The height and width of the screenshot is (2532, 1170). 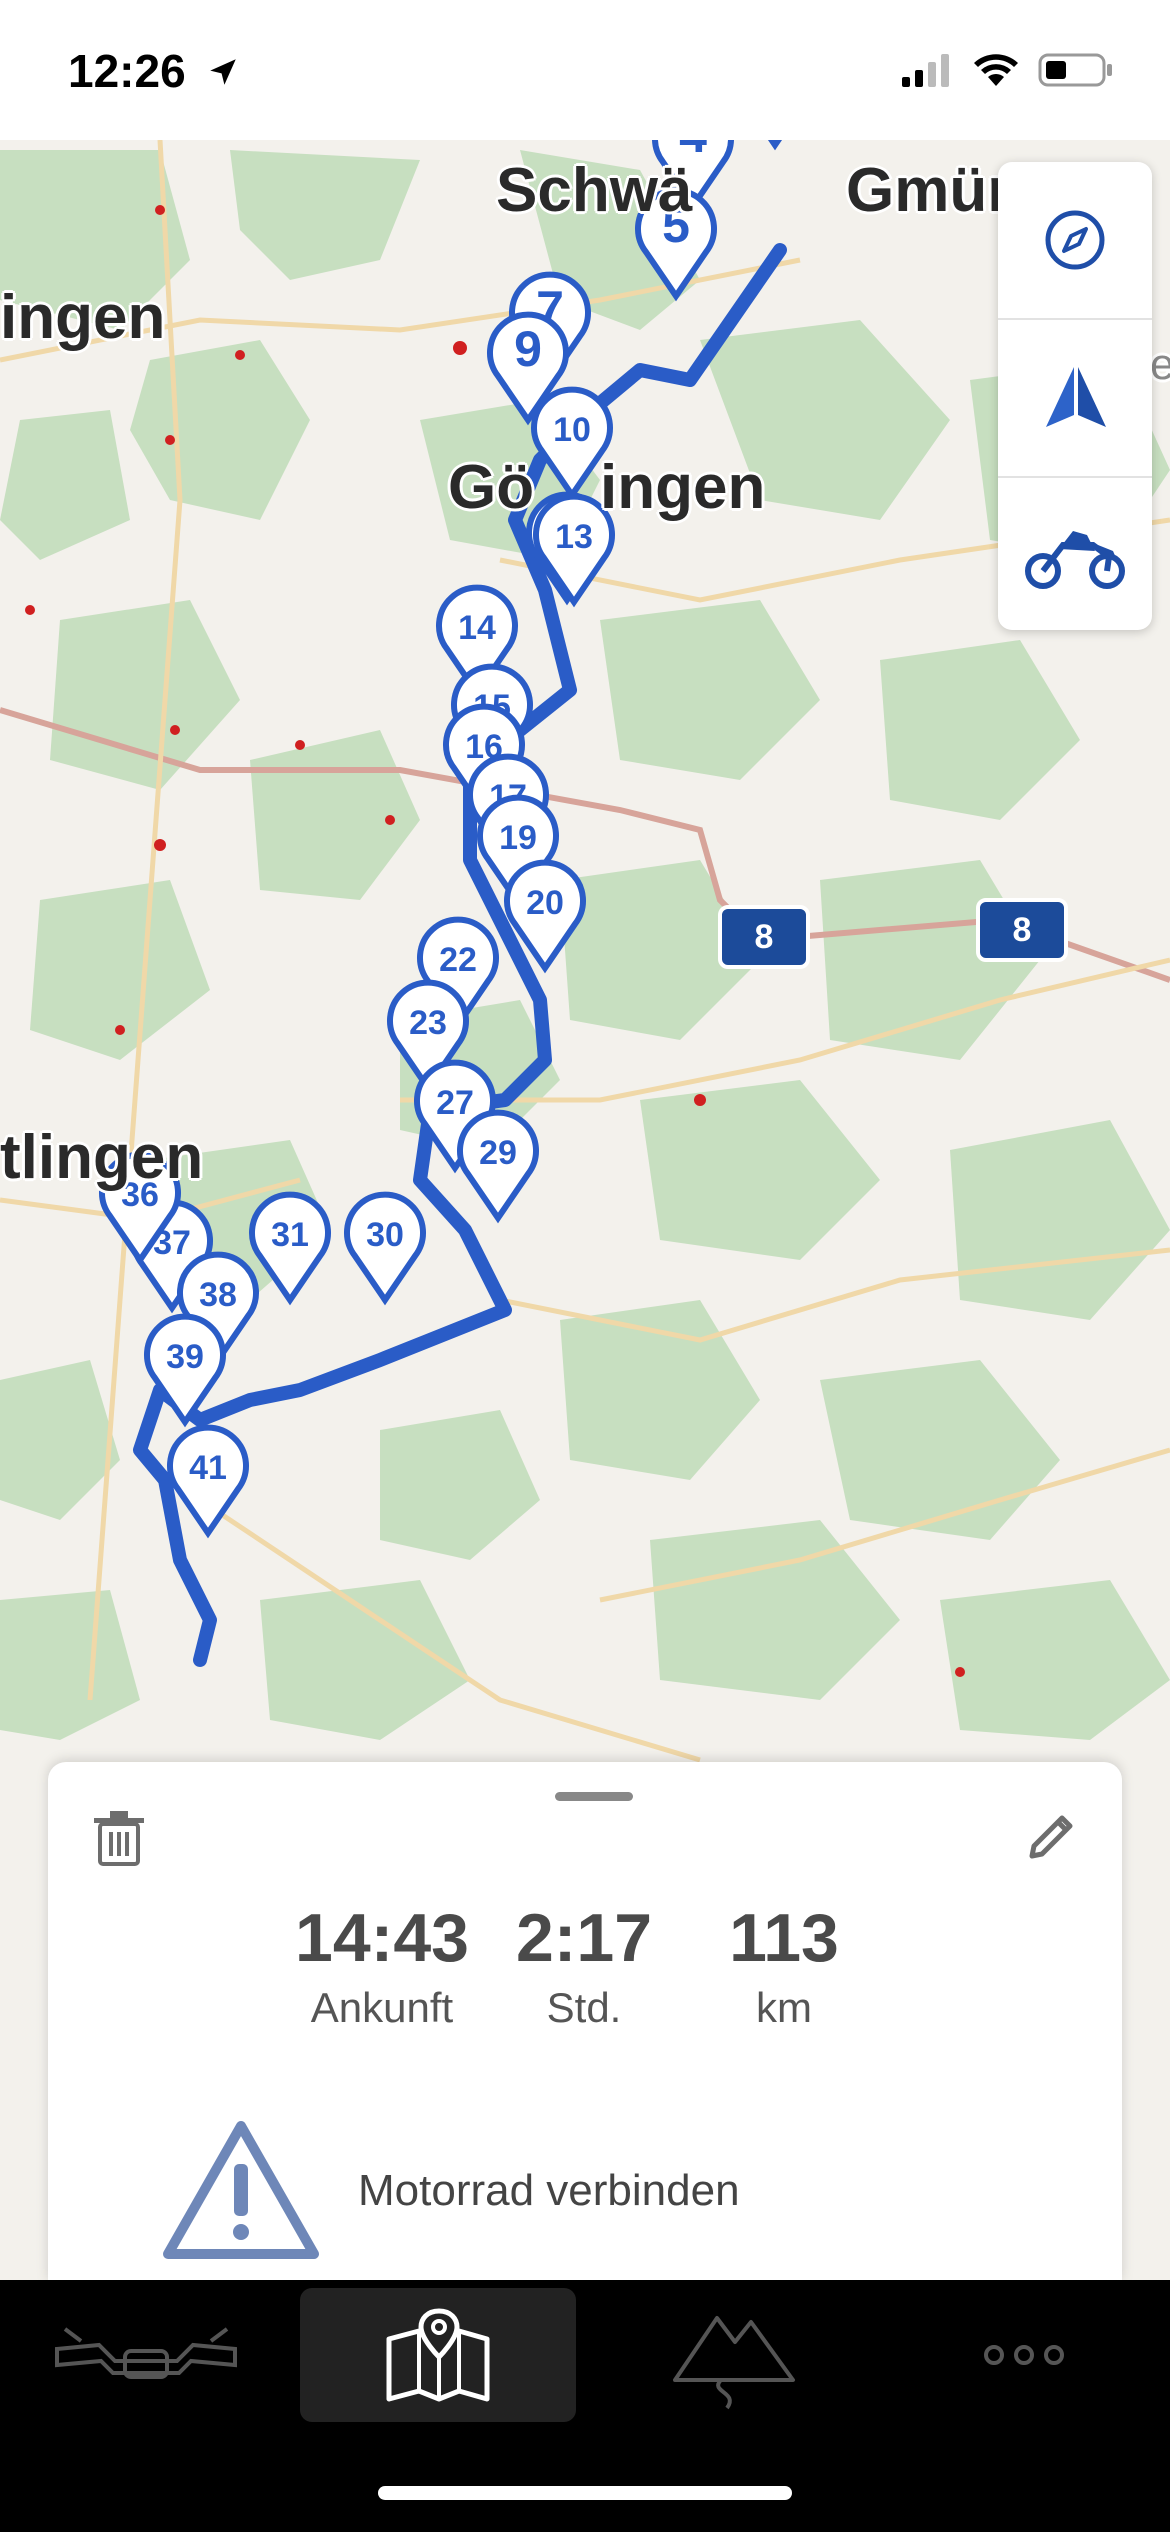 What do you see at coordinates (574, 537) in the screenshot?
I see `waypoint-number: 13` at bounding box center [574, 537].